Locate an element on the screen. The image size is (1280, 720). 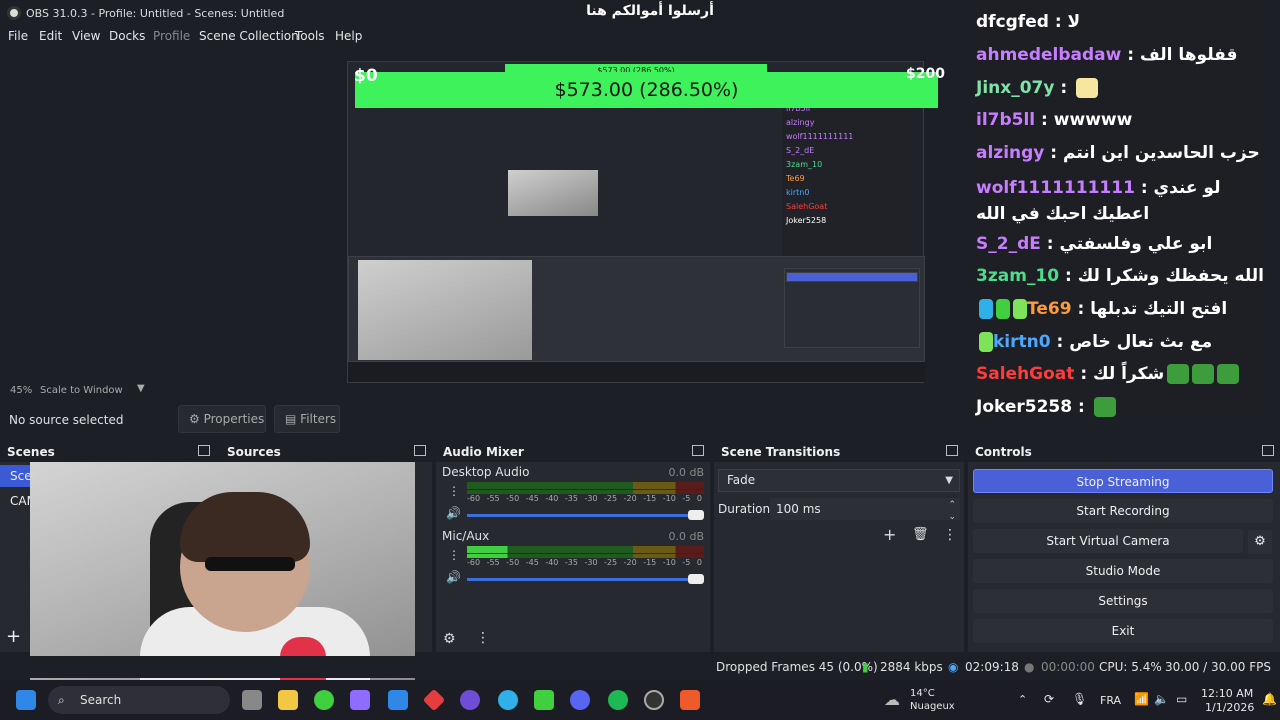
chat-text: مع بث تعال خاص is located at coordinates (1141, 342).